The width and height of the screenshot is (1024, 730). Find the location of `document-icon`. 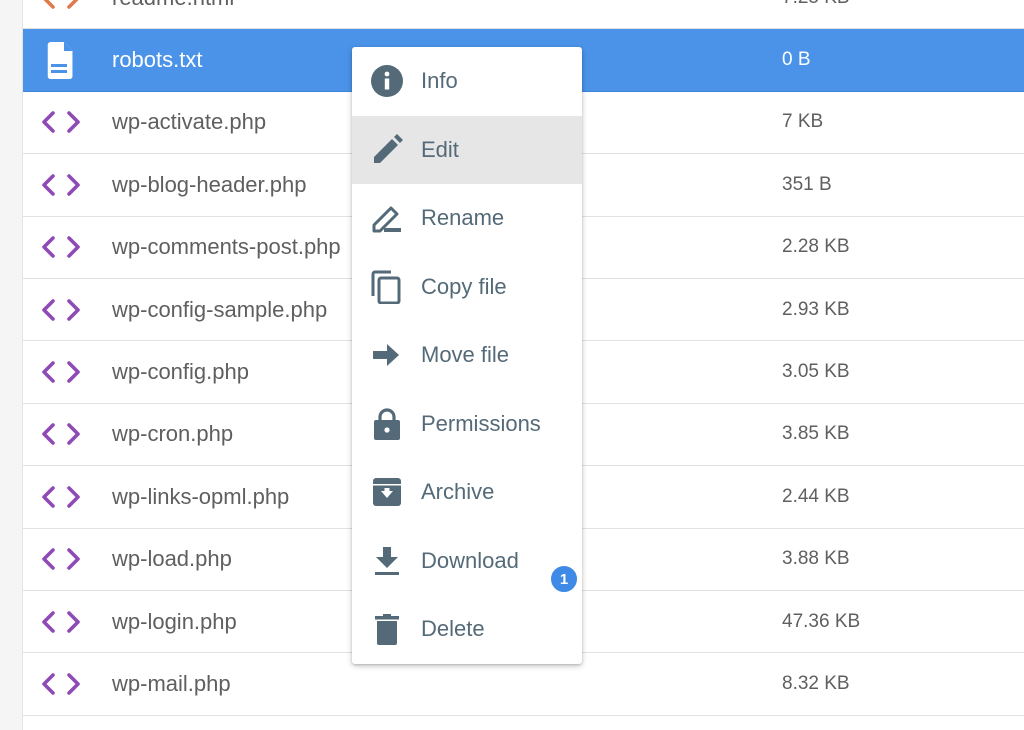

document-icon is located at coordinates (61, 61).